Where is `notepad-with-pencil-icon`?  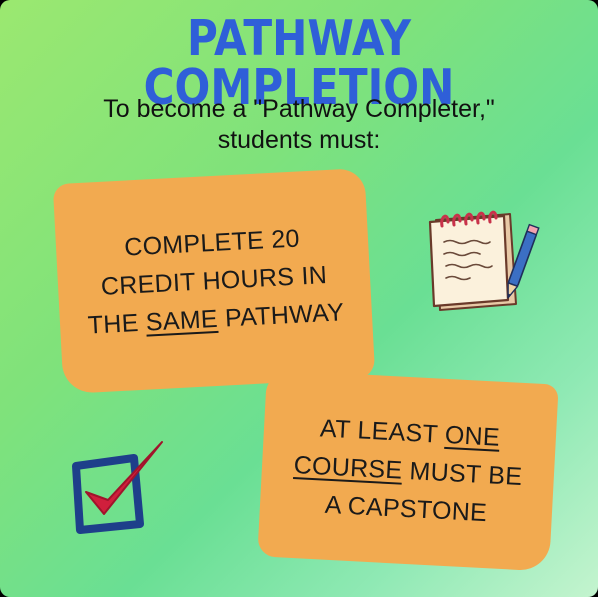
notepad-with-pencil-icon is located at coordinates (484, 260).